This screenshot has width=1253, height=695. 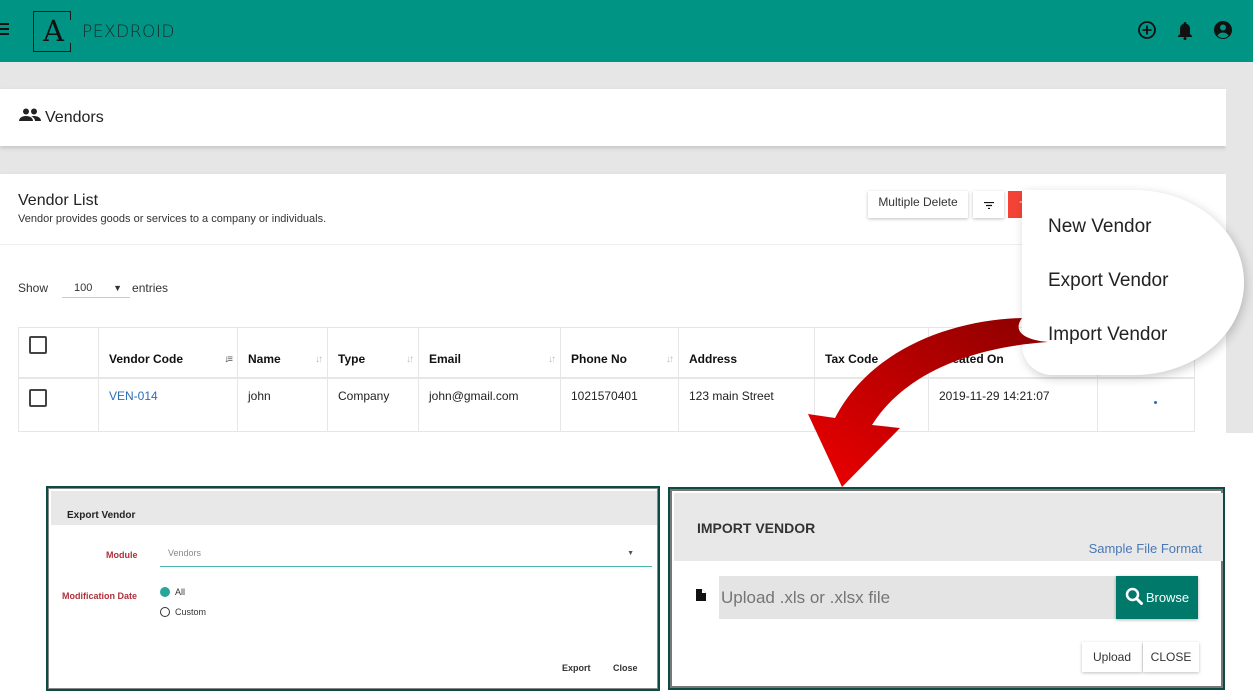 What do you see at coordinates (150, 288) in the screenshot?
I see `entries-label: entries` at bounding box center [150, 288].